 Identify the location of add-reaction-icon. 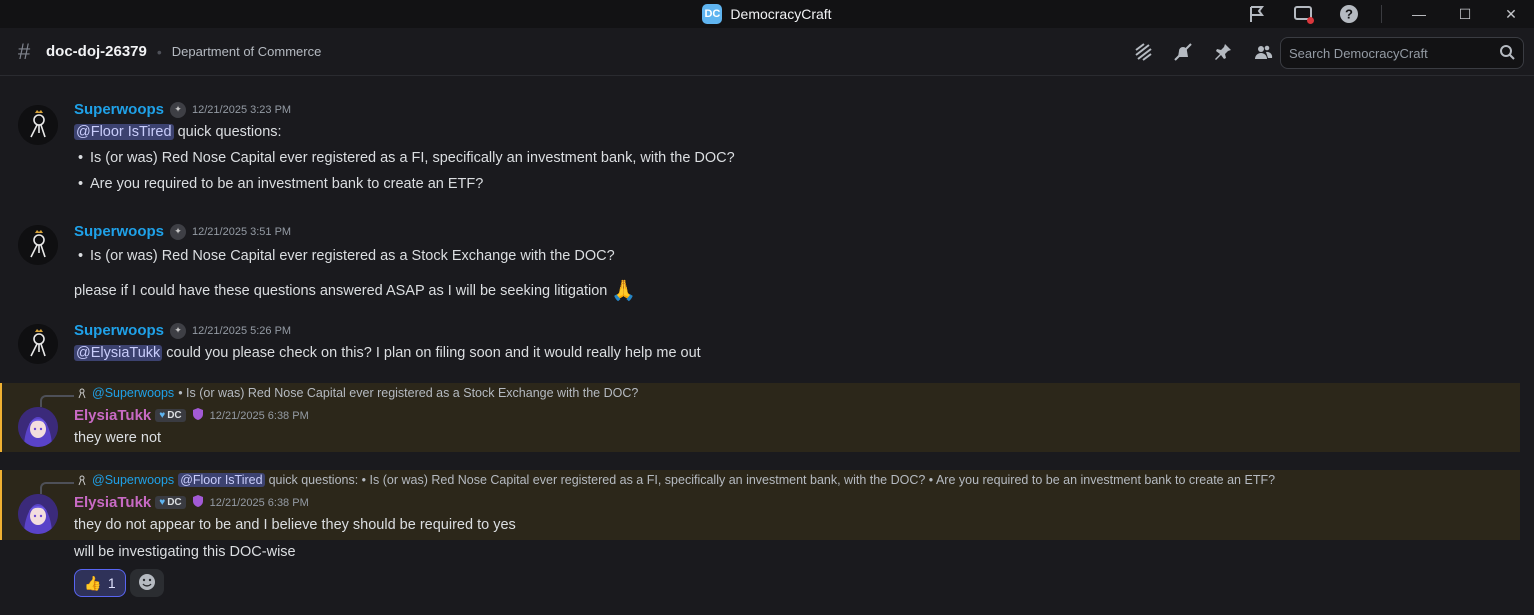
(147, 583).